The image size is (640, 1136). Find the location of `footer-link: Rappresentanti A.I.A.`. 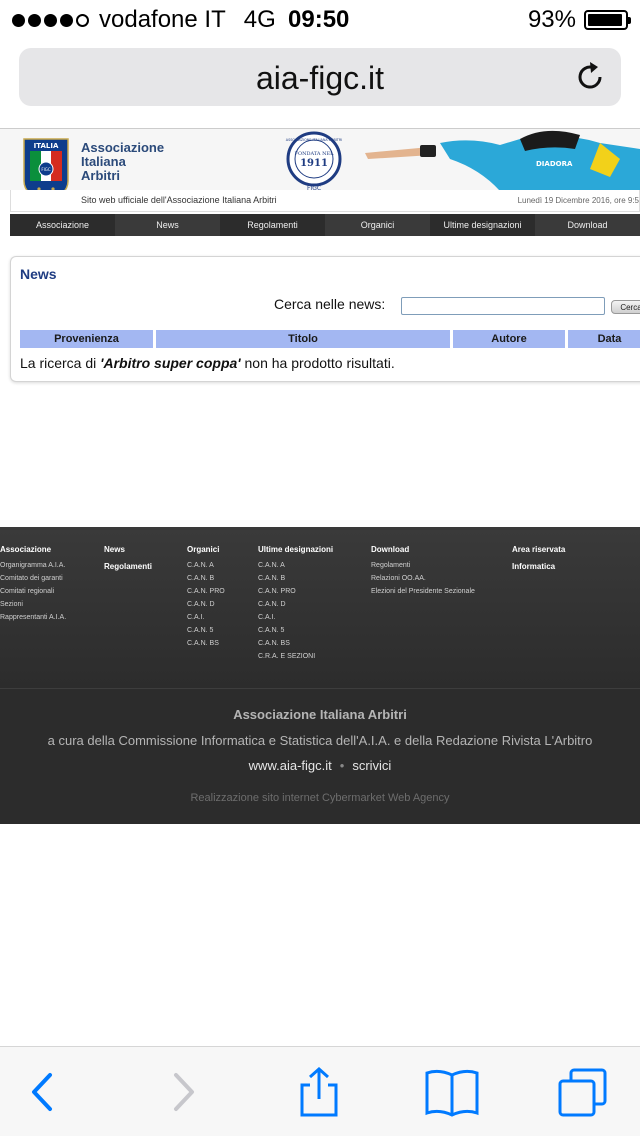

footer-link: Rappresentanti A.I.A. is located at coordinates (33, 617).